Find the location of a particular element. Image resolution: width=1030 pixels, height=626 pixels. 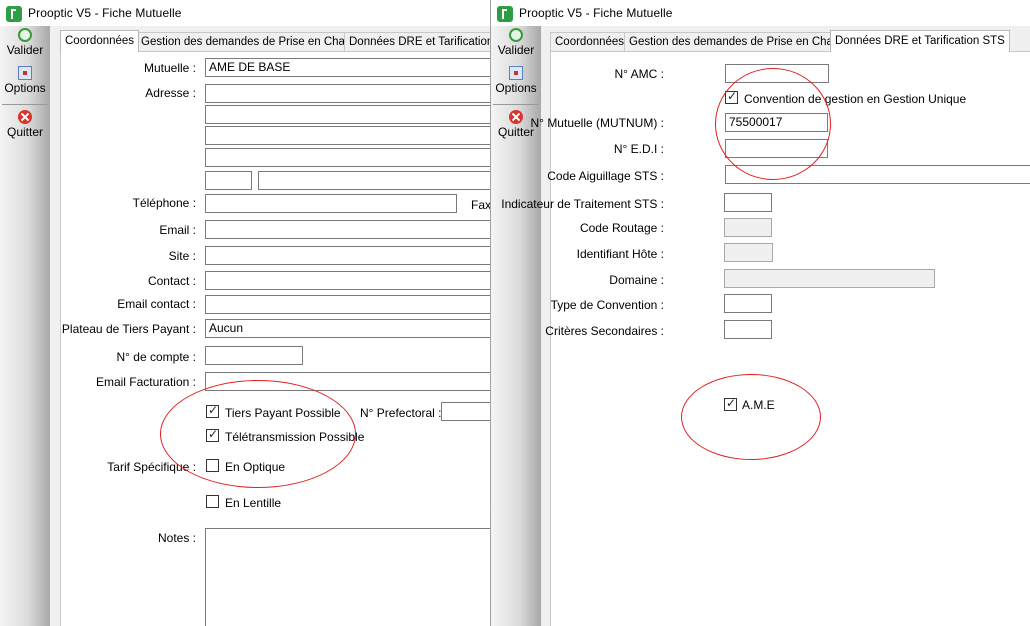

plateau-tiers-payant-select: Aucun is located at coordinates (347, 328).